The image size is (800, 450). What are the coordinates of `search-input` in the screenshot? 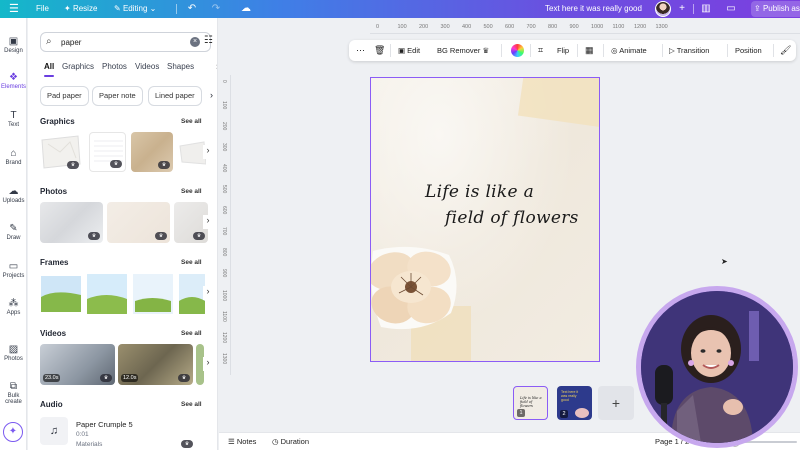 It's located at (116, 42).